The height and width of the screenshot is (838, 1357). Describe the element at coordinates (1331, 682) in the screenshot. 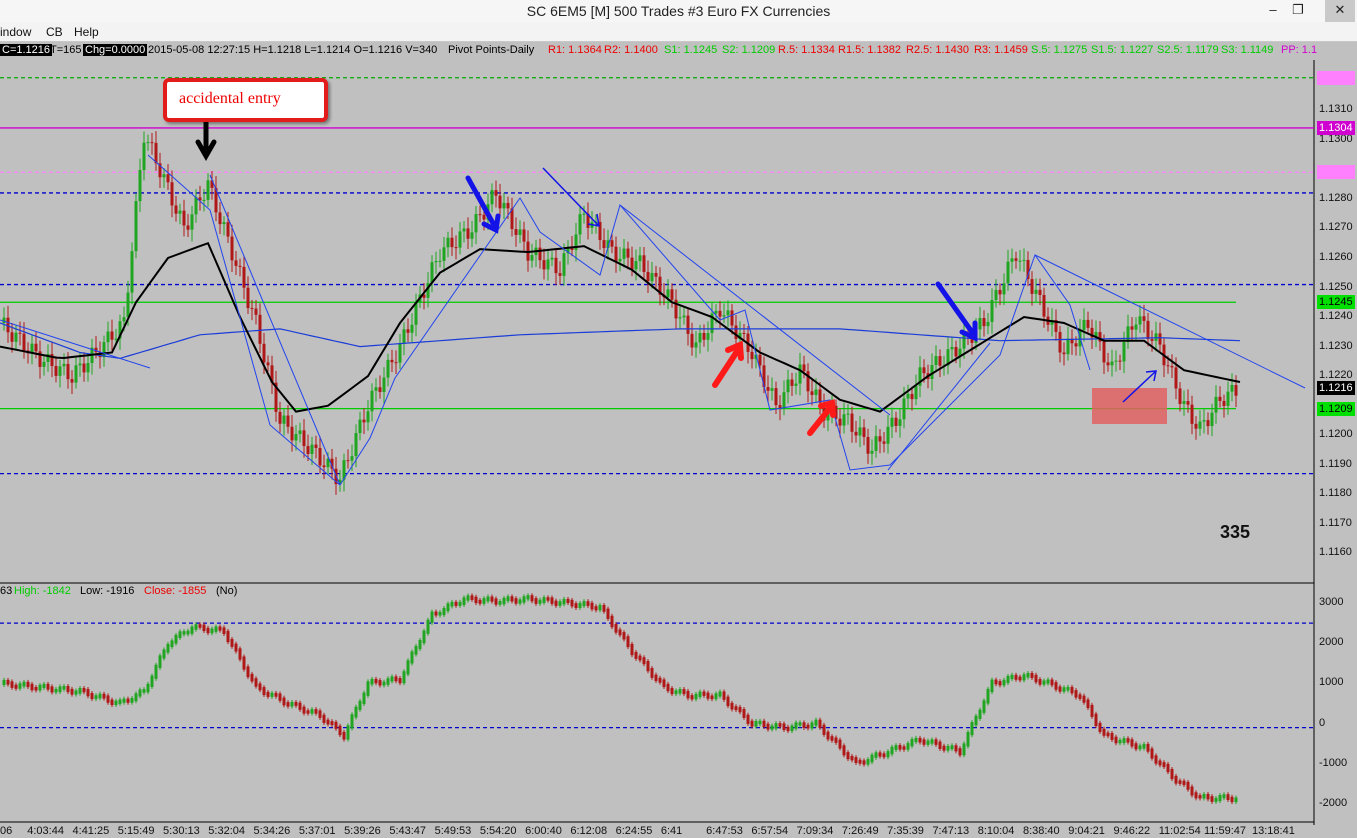

I see `indicator-axis-label: 1000` at that location.